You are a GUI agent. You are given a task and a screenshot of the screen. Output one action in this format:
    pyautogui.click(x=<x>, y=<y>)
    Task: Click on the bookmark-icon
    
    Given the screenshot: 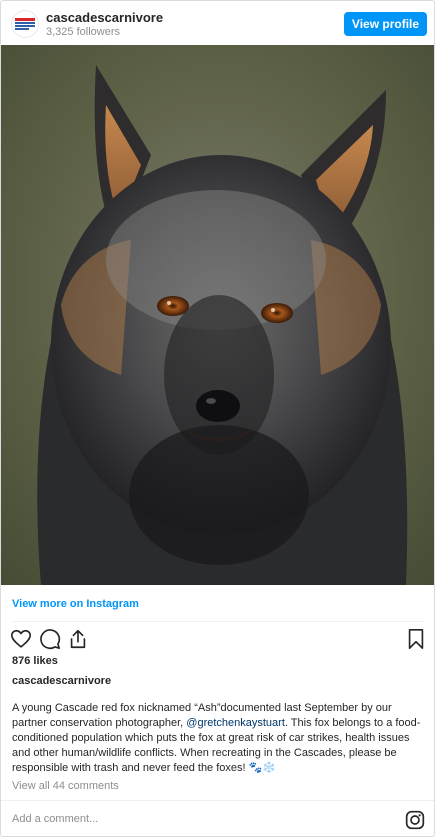 What is the action you would take?
    pyautogui.click(x=416, y=639)
    